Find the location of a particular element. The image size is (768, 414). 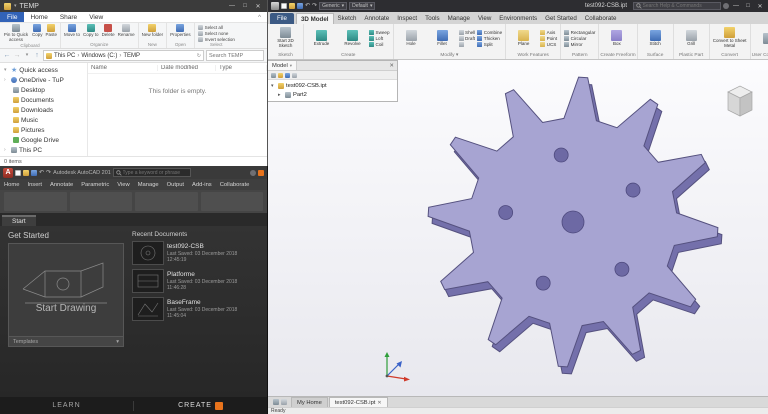

forward-button: → is located at coordinates (17, 55).